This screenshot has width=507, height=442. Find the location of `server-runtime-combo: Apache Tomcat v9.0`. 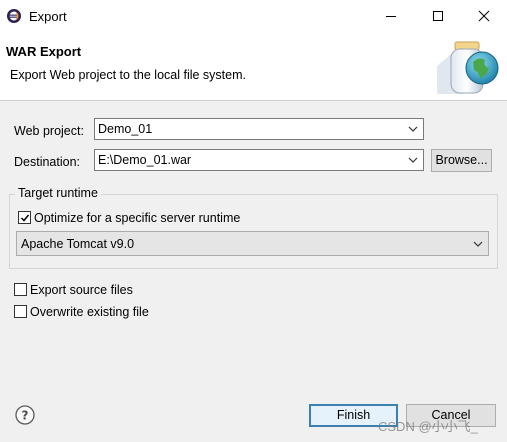

server-runtime-combo: Apache Tomcat v9.0 is located at coordinates (252, 243).